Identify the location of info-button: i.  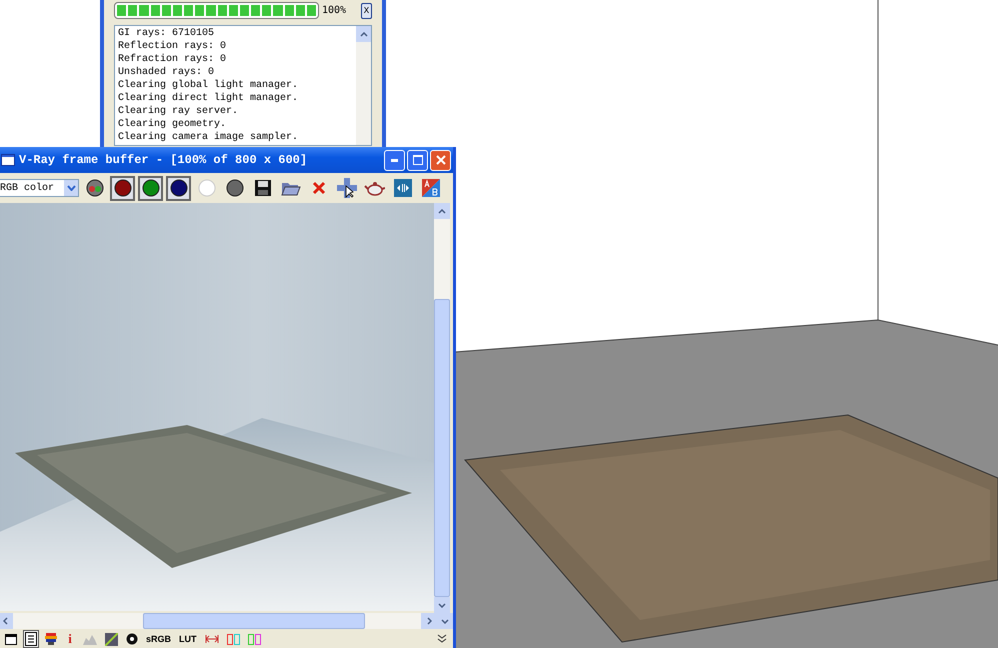
(70, 639).